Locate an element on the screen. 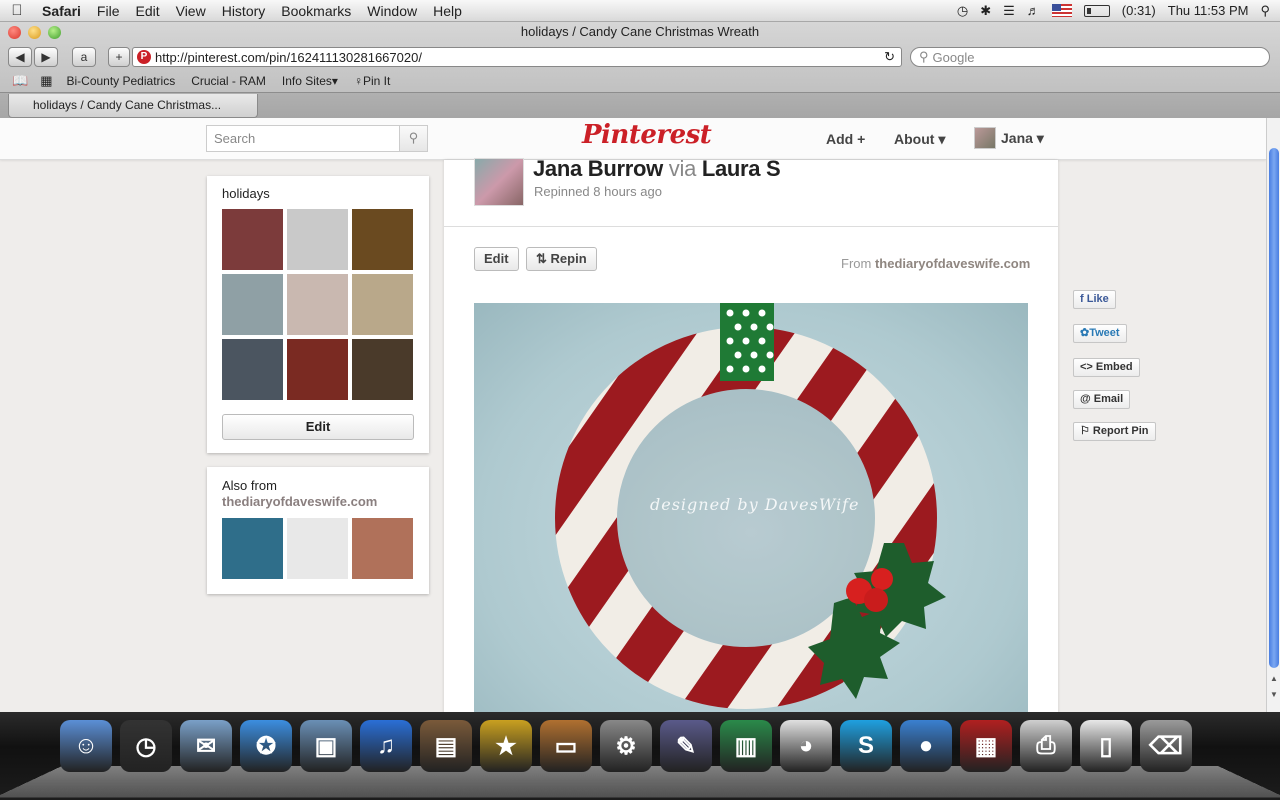 The width and height of the screenshot is (1280, 800). printer-icon: ⎙ is located at coordinates (1046, 746).